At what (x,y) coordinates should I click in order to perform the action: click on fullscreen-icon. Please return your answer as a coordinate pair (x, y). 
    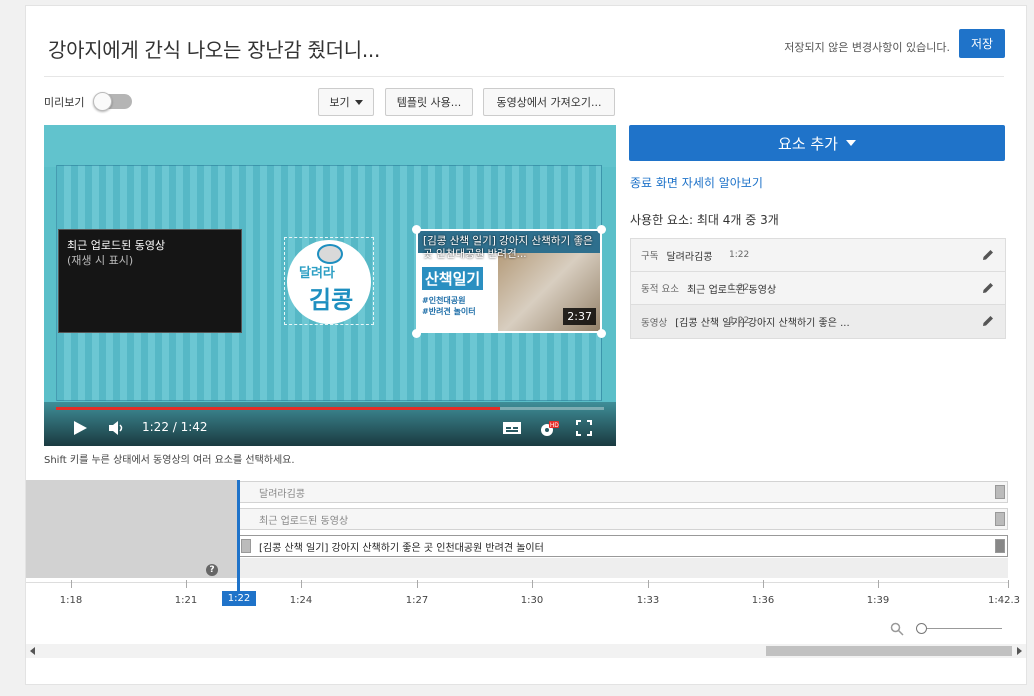
    Looking at the image, I should click on (584, 428).